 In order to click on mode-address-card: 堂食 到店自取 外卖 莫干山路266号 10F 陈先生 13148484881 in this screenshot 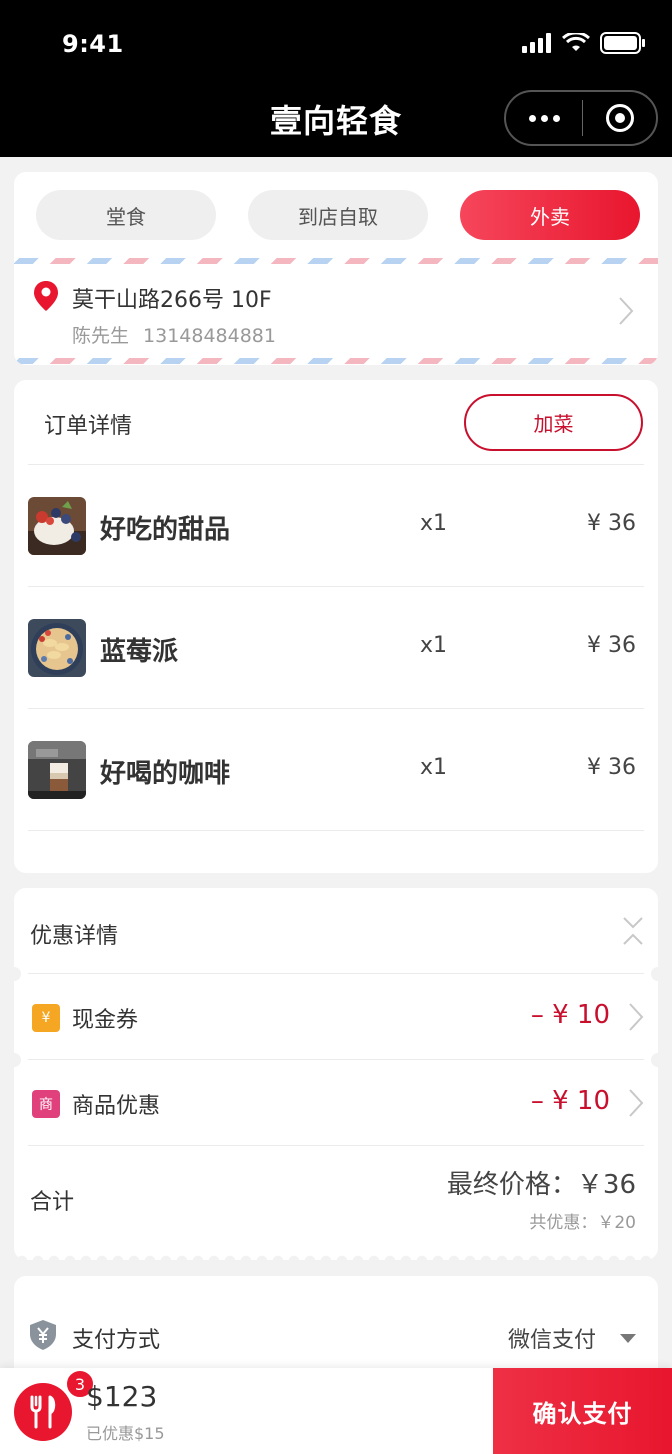, I will do `click(336, 268)`.